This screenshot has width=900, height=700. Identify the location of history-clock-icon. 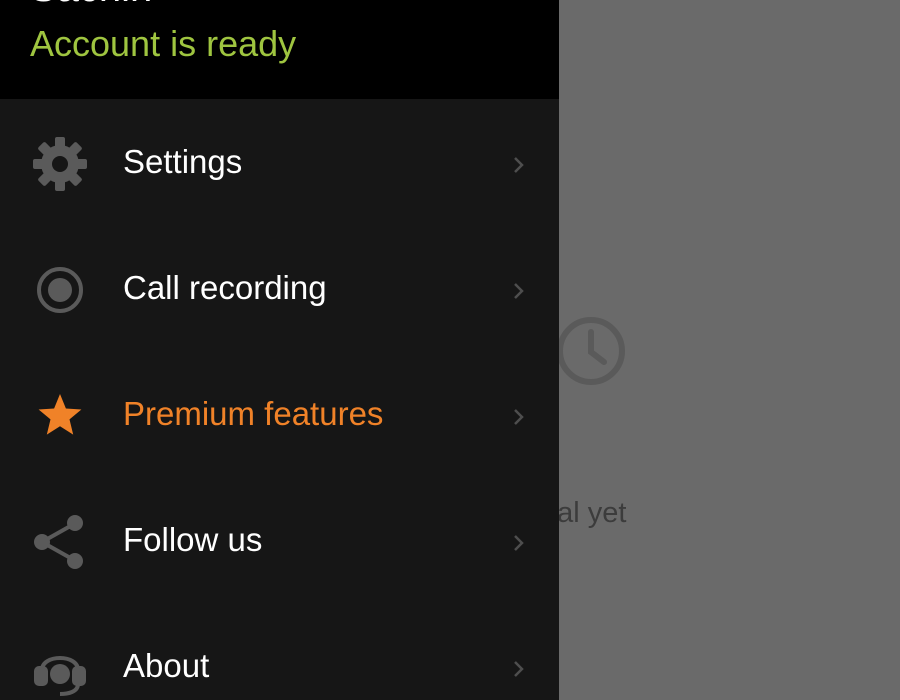
(591, 351).